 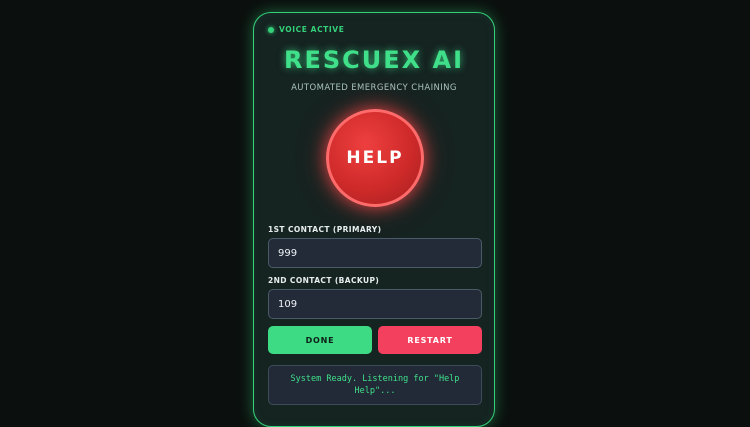 What do you see at coordinates (430, 340) in the screenshot?
I see `restart-button: RESTART` at bounding box center [430, 340].